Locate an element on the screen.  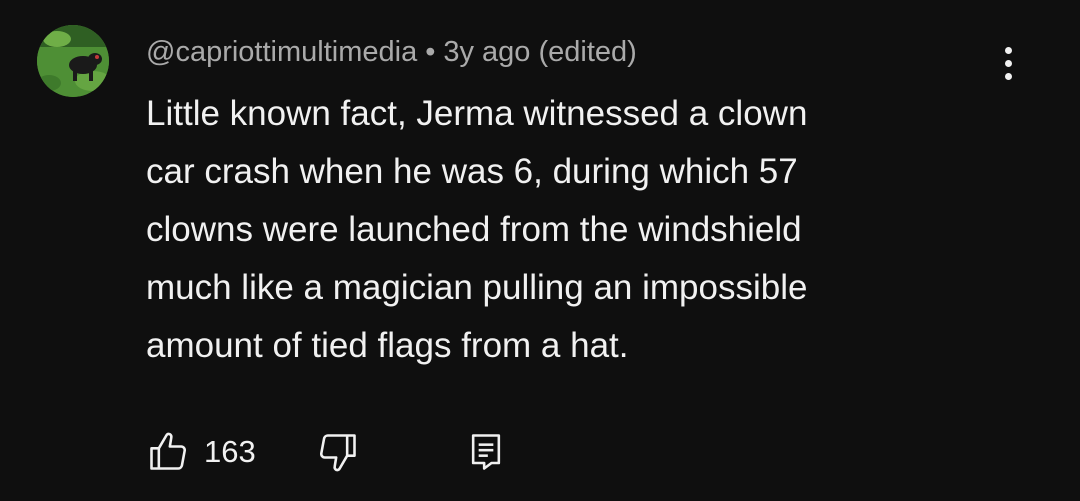
avatar-image is located at coordinates (73, 61).